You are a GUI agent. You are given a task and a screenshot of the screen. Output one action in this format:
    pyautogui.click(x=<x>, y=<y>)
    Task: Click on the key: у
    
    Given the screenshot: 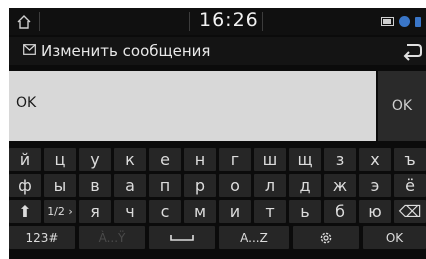 What is the action you would take?
    pyautogui.click(x=95, y=159)
    